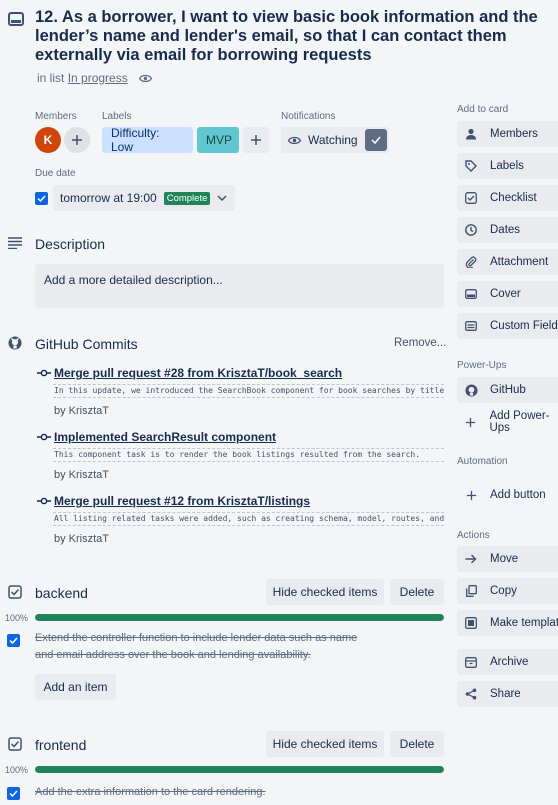 This screenshot has height=805, width=558. Describe the element at coordinates (218, 140) in the screenshot. I see `label-mvp: MVP` at that location.